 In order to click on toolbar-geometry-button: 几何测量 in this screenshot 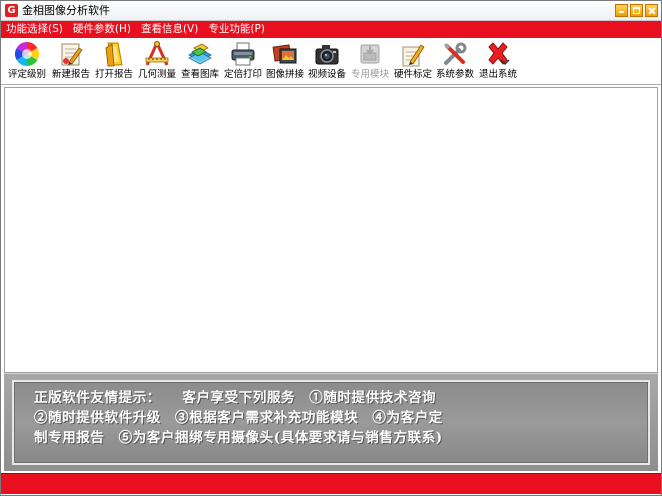, I will do `click(157, 61)`.